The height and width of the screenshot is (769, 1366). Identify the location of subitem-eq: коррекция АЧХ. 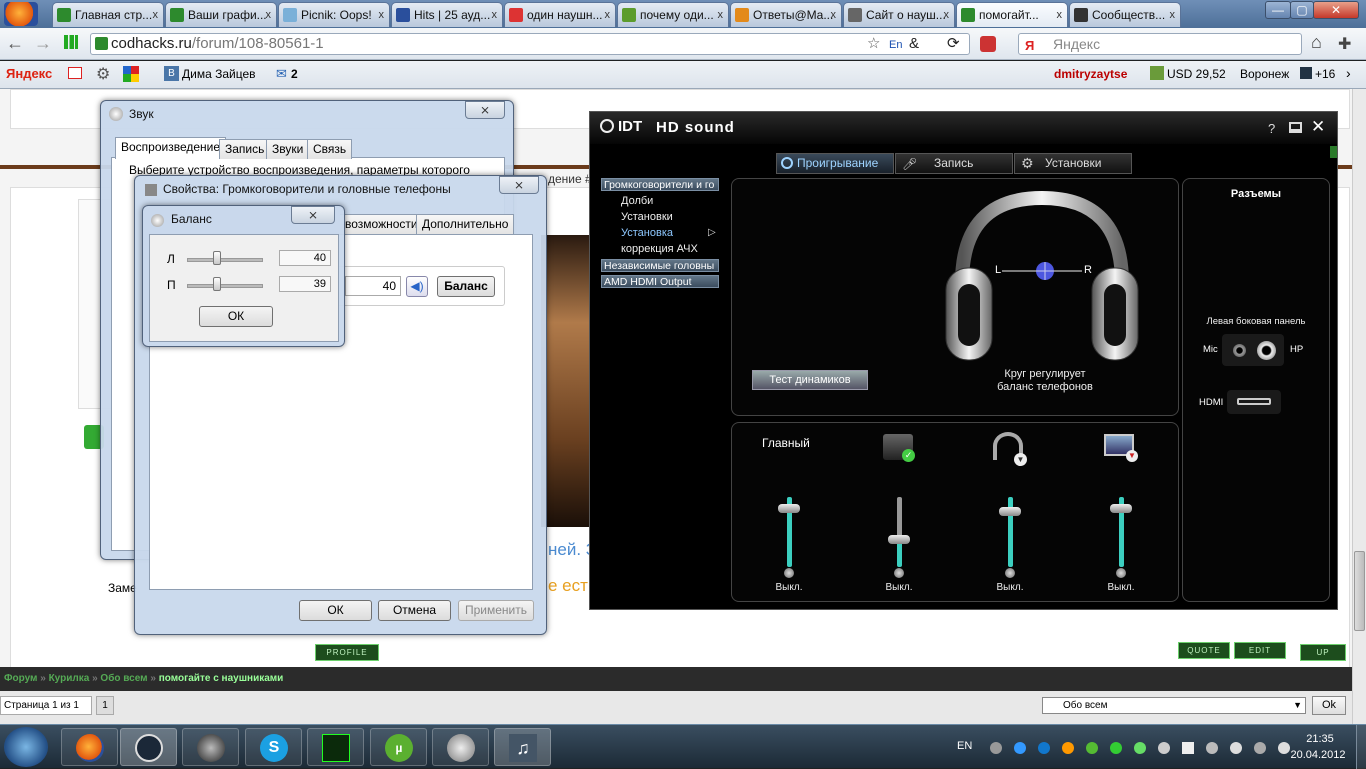
(659, 249).